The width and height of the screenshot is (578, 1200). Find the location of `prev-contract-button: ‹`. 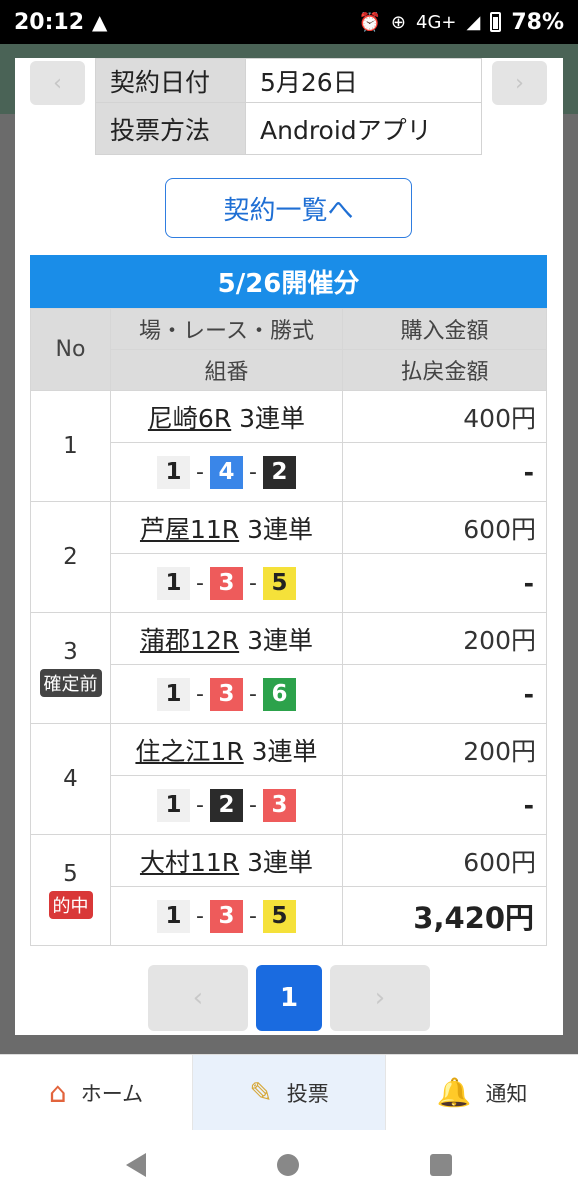

prev-contract-button: ‹ is located at coordinates (57, 83).